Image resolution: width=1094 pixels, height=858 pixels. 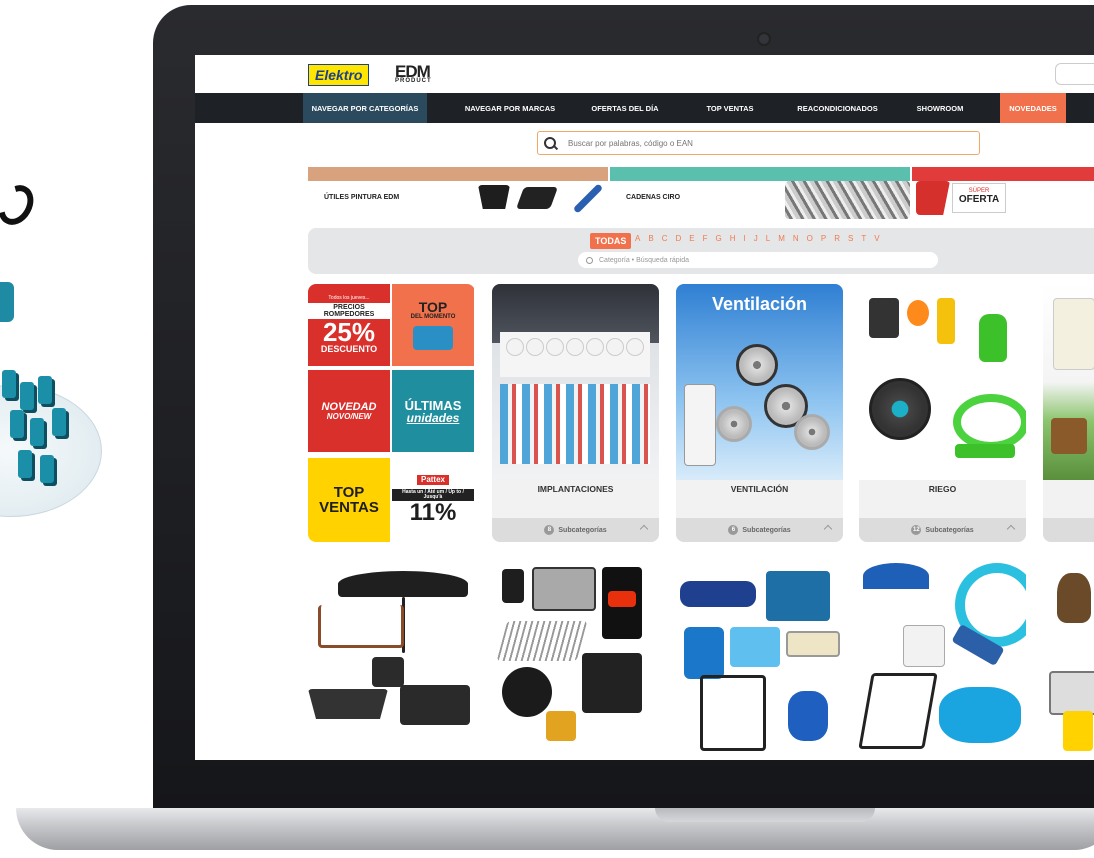 I want to click on nav-top-ventas: TOP VENTAS, so click(x=730, y=108).